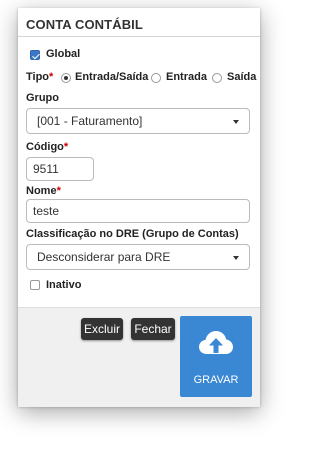  What do you see at coordinates (216, 342) in the screenshot?
I see `cloud-upload-icon` at bounding box center [216, 342].